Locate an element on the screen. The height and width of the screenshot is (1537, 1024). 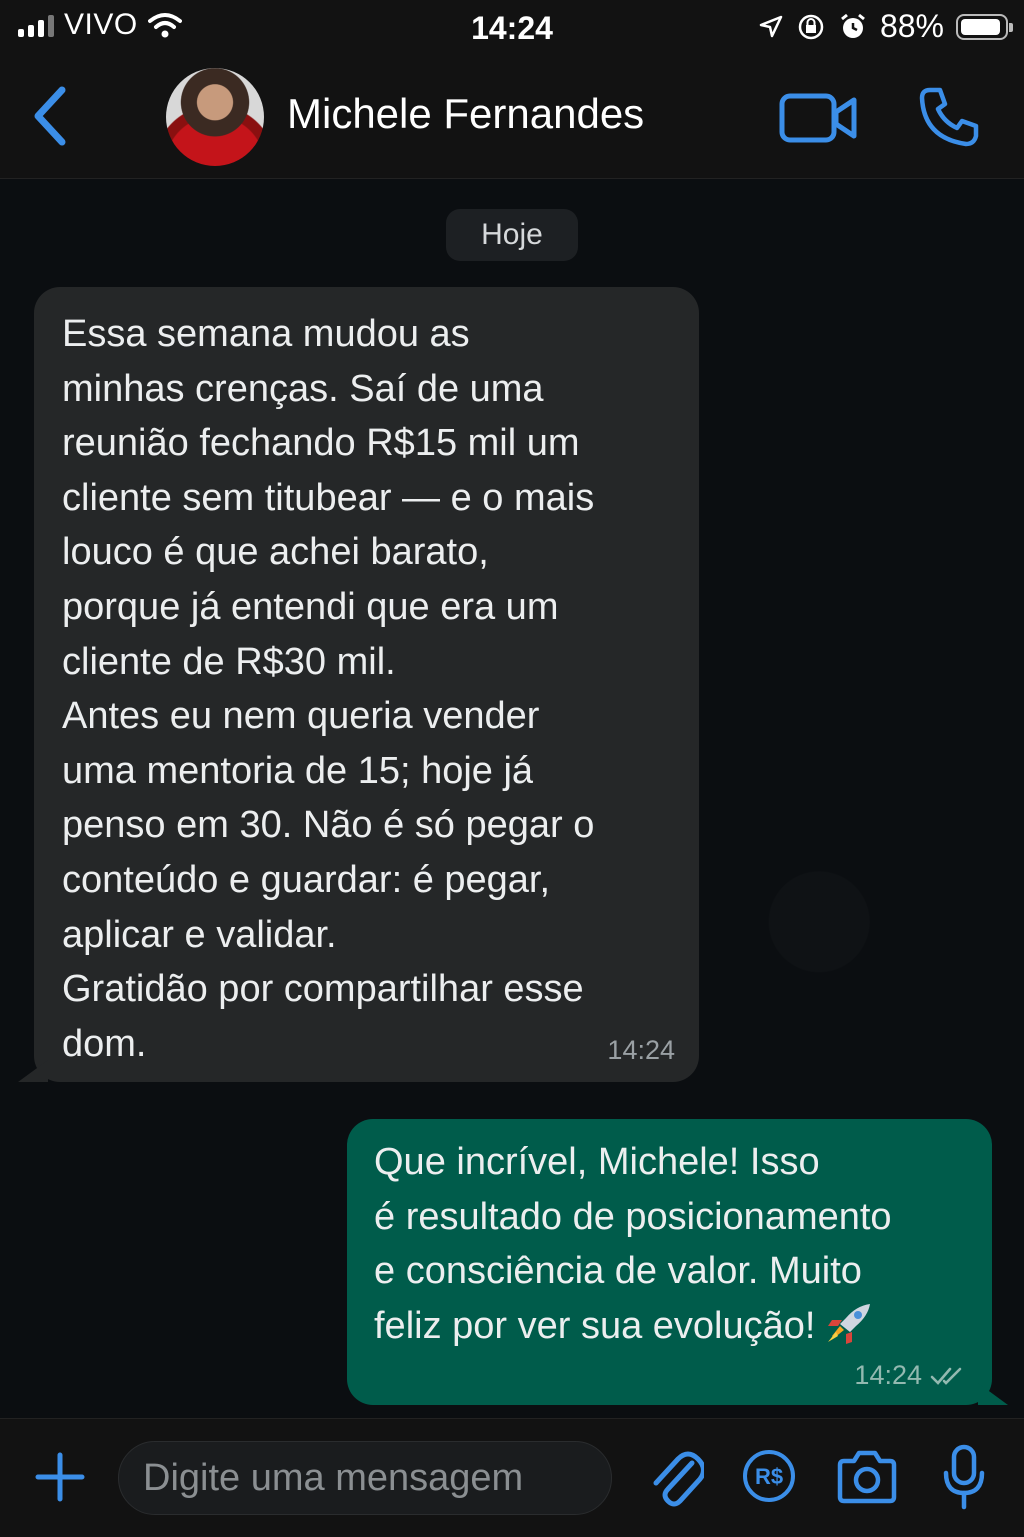
back-button is located at coordinates (53, 116).